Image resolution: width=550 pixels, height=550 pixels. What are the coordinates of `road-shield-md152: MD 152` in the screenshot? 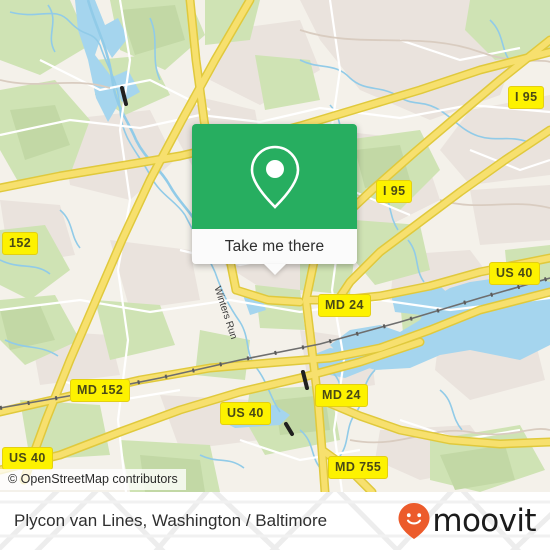 It's located at (100, 390).